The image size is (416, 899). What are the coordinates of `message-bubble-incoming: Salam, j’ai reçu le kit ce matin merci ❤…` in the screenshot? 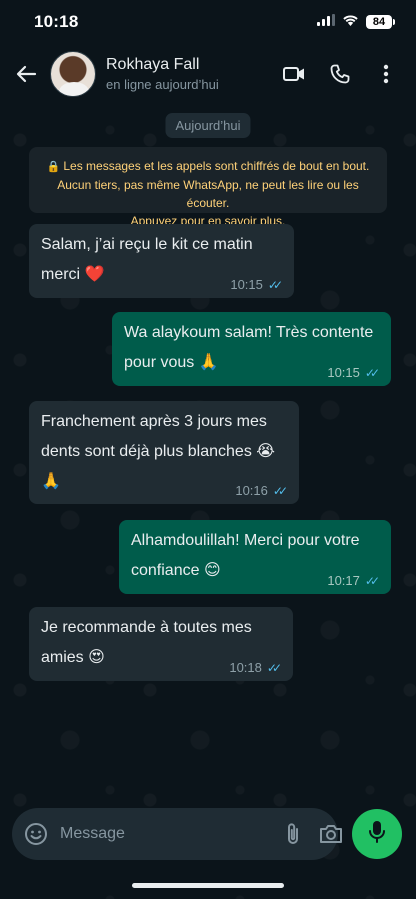 It's located at (161, 261).